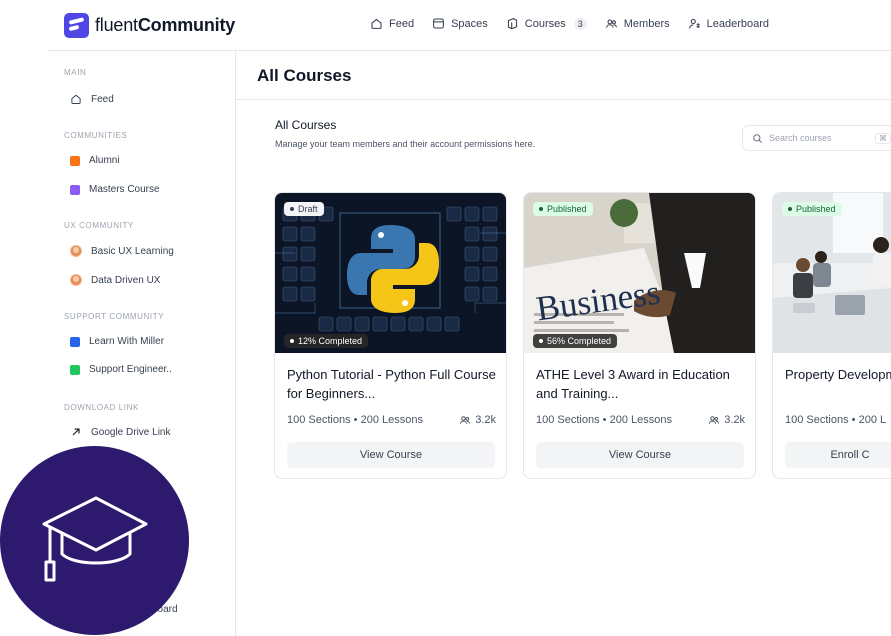 The image size is (891, 636). What do you see at coordinates (121, 369) in the screenshot?
I see `sidebar-item-support-engineer: Support Engineer..` at bounding box center [121, 369].